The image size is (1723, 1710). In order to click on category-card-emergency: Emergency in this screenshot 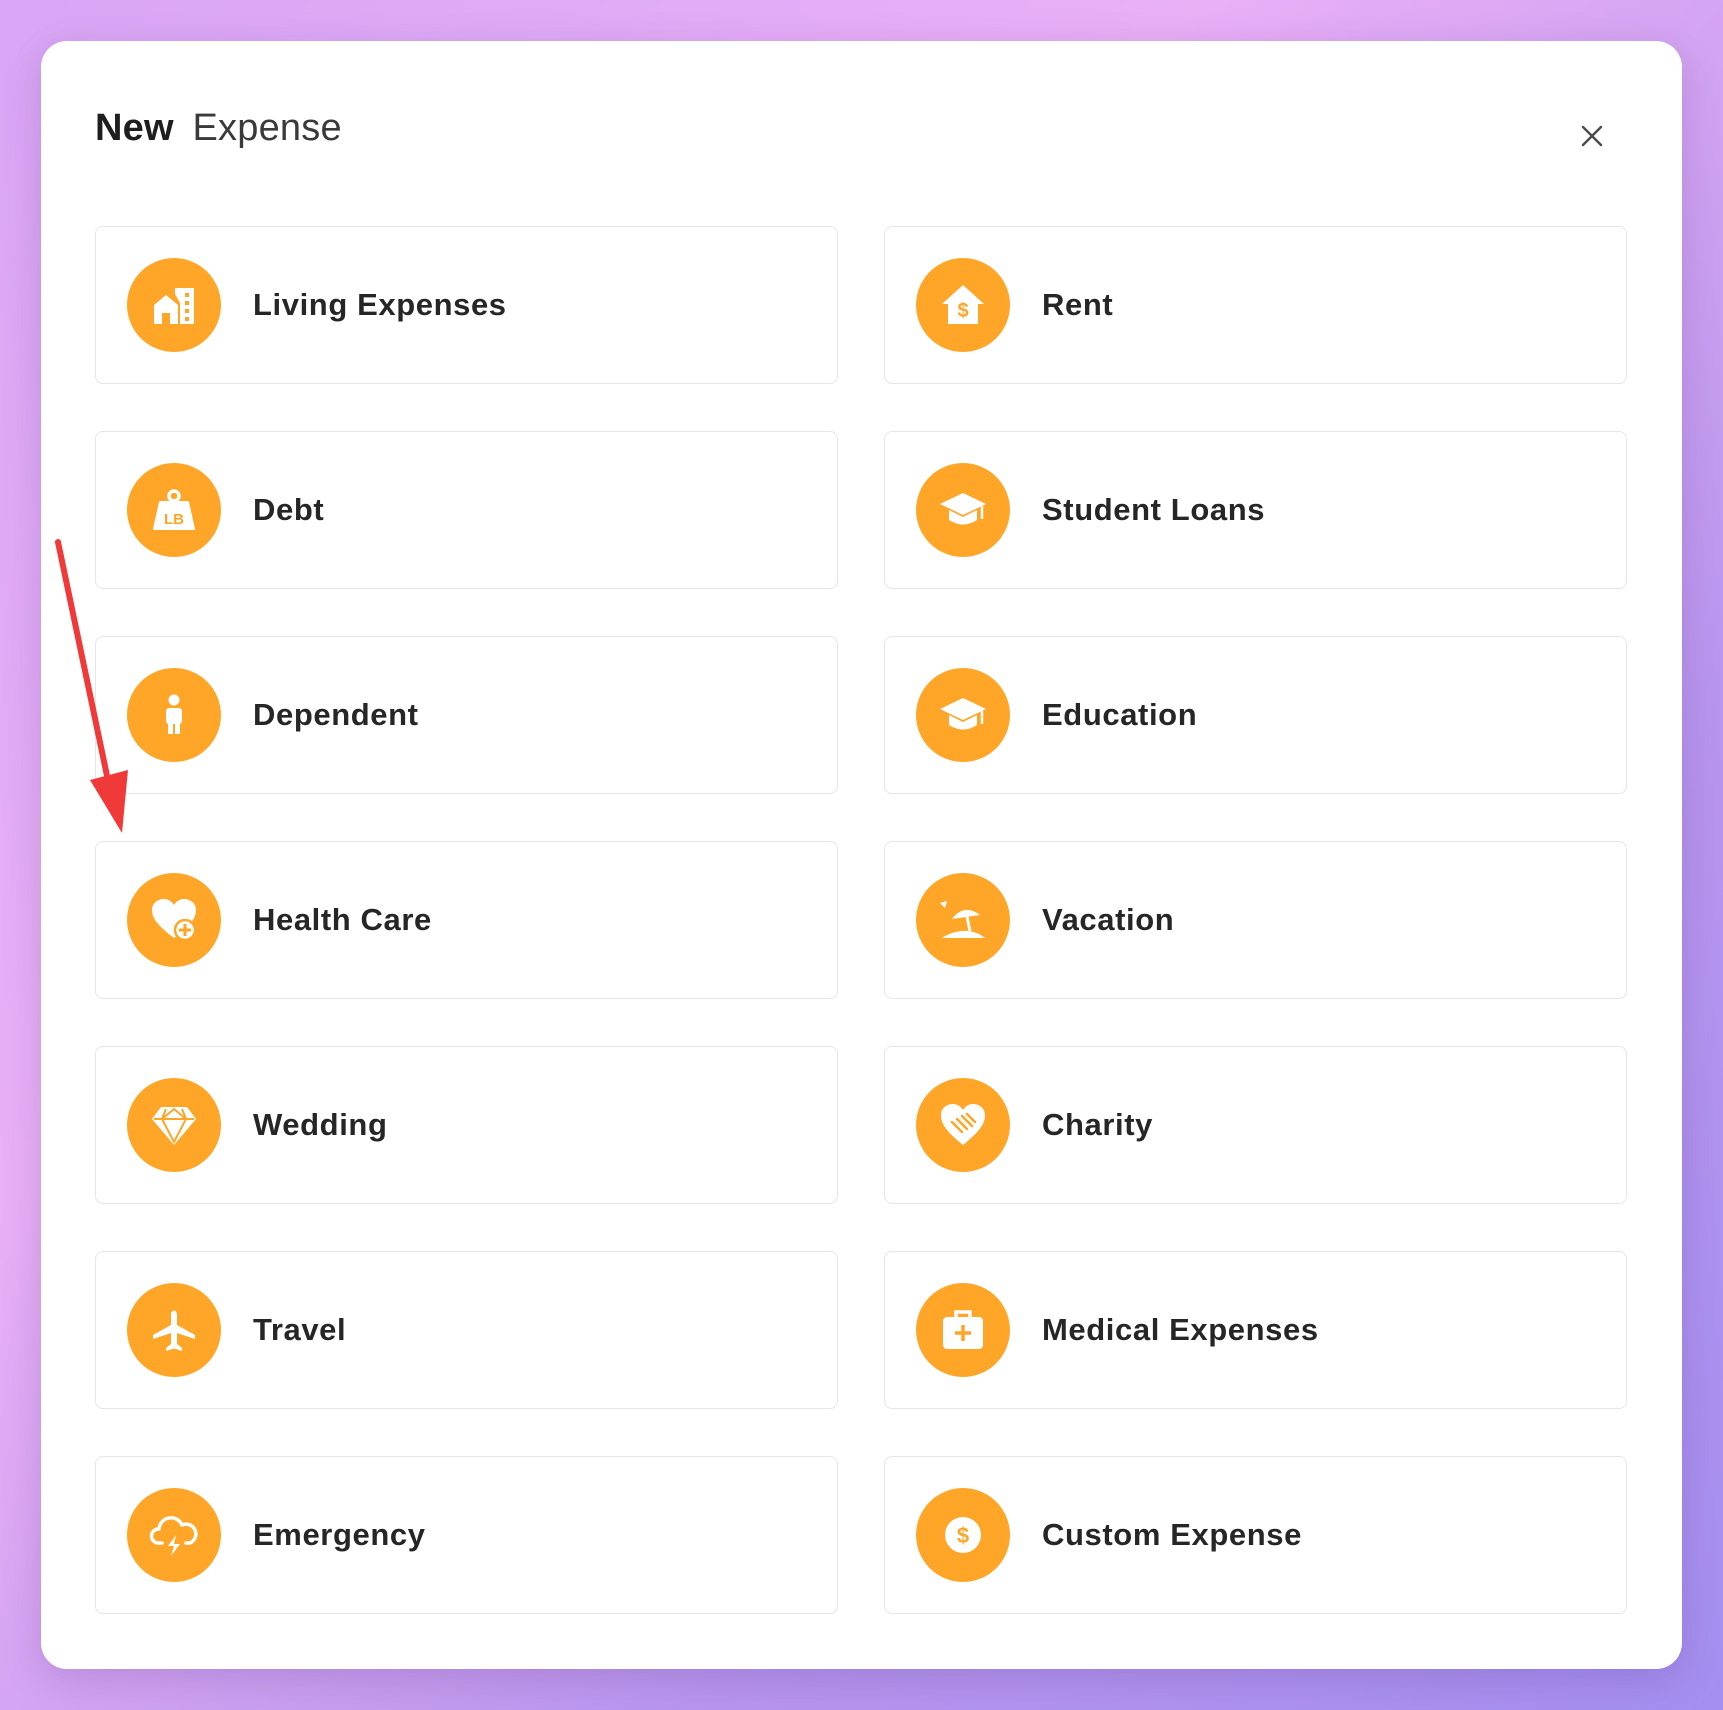, I will do `click(466, 1535)`.